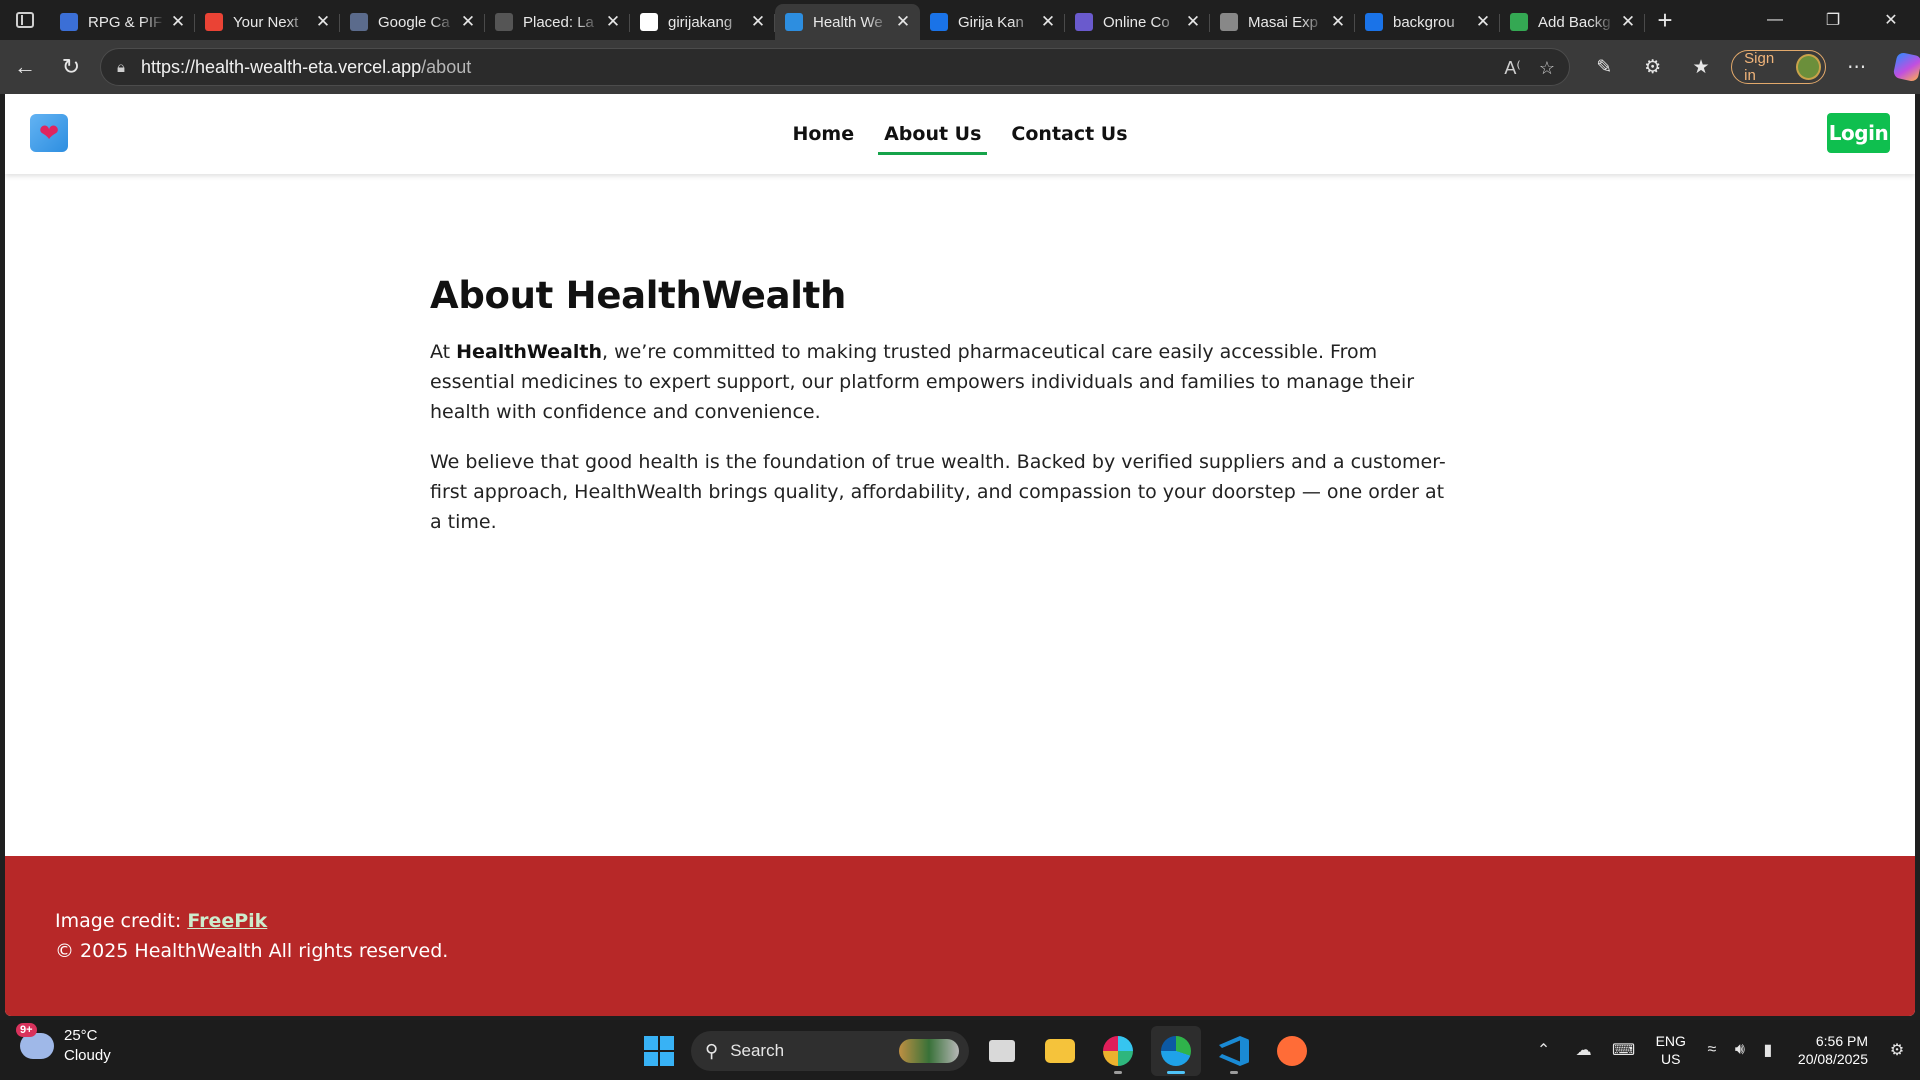 The width and height of the screenshot is (1920, 1080). I want to click on tab-title: Girija Kan, so click(991, 22).